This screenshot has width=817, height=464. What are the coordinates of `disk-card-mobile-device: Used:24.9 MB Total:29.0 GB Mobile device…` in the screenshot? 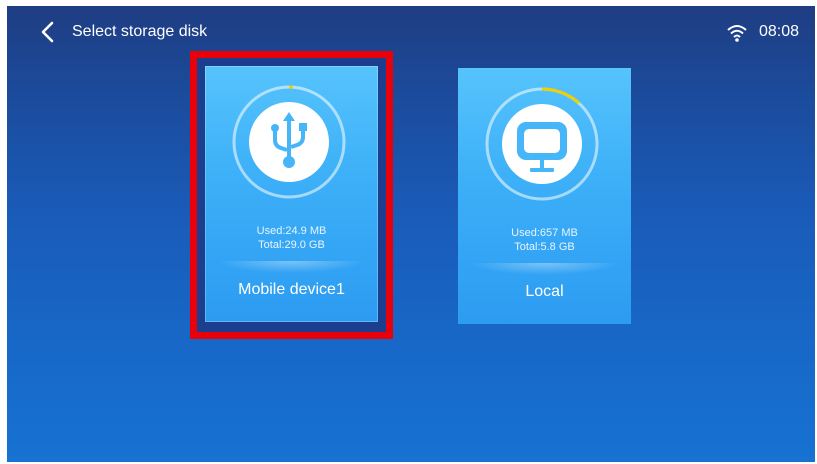 It's located at (291, 194).